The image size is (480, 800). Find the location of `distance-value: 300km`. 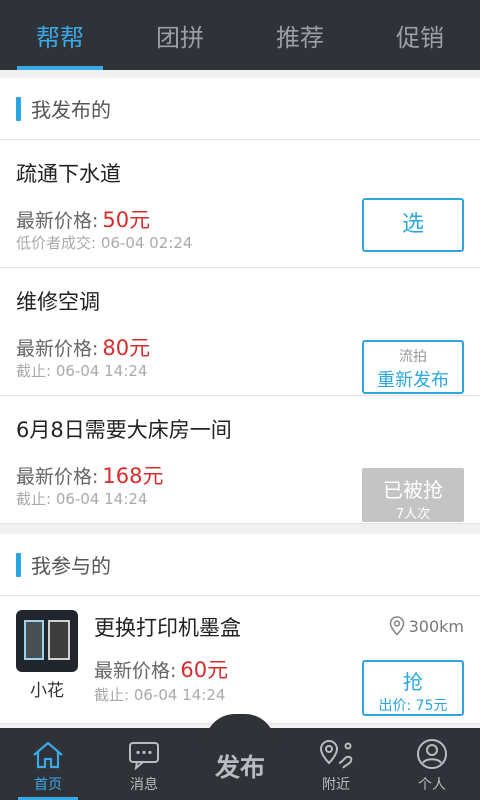

distance-value: 300km is located at coordinates (436, 626).